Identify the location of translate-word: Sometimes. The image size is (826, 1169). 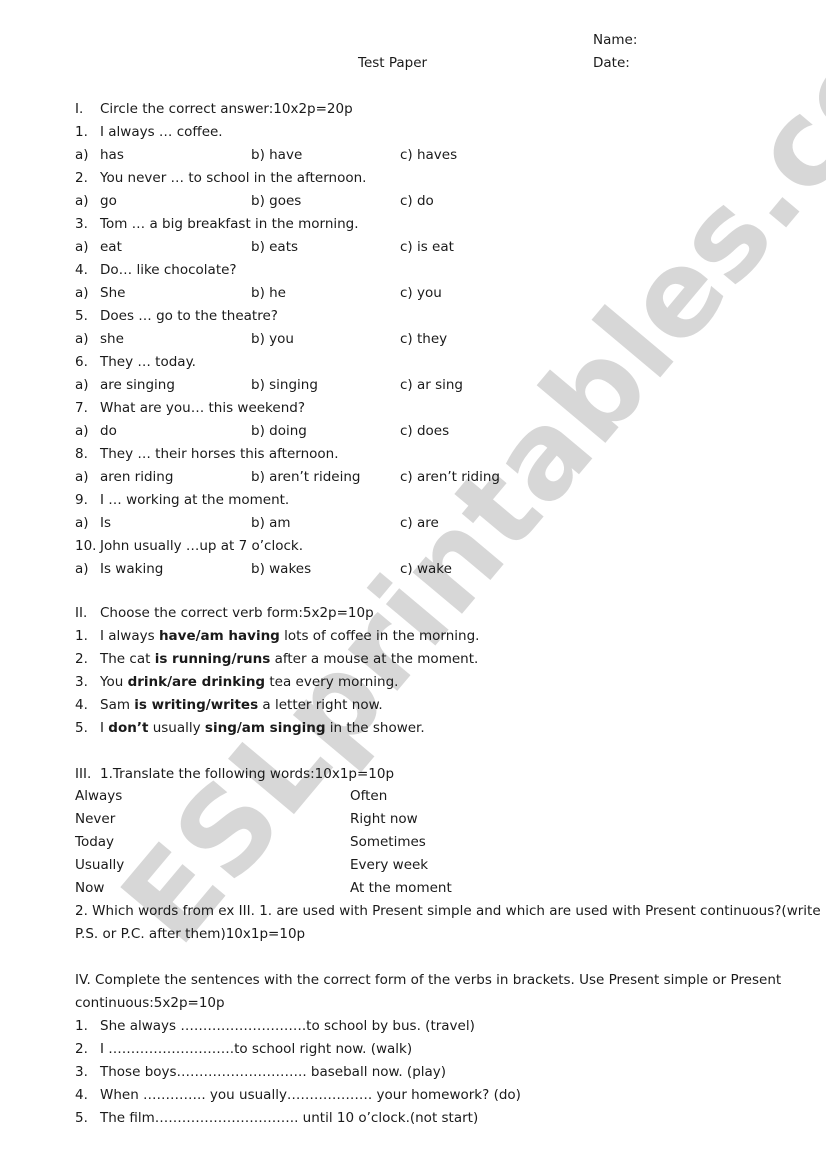
(388, 842).